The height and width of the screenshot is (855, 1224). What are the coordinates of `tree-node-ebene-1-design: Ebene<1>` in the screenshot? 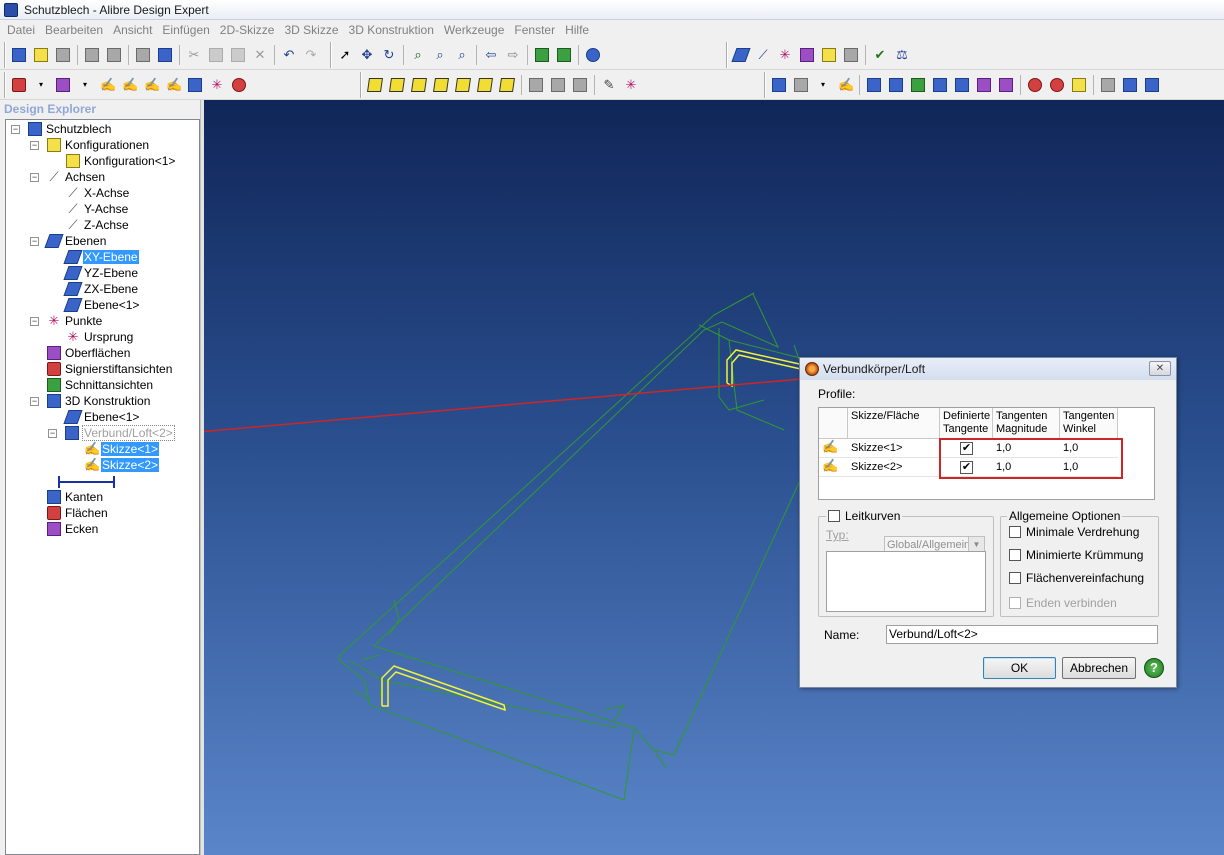 It's located at (101, 417).